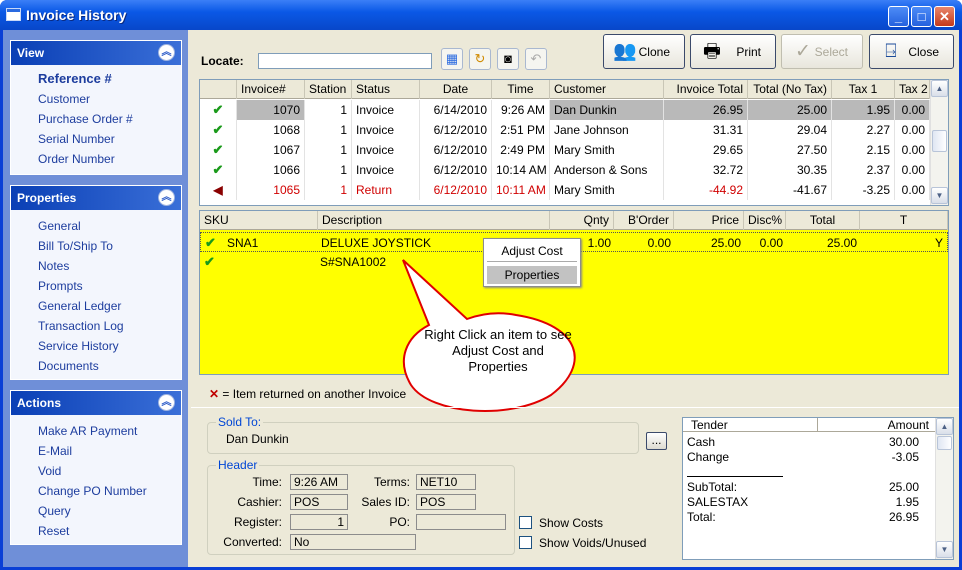 The width and height of the screenshot is (962, 570). Describe the element at coordinates (823, 220) in the screenshot. I see `col-total: Total` at that location.